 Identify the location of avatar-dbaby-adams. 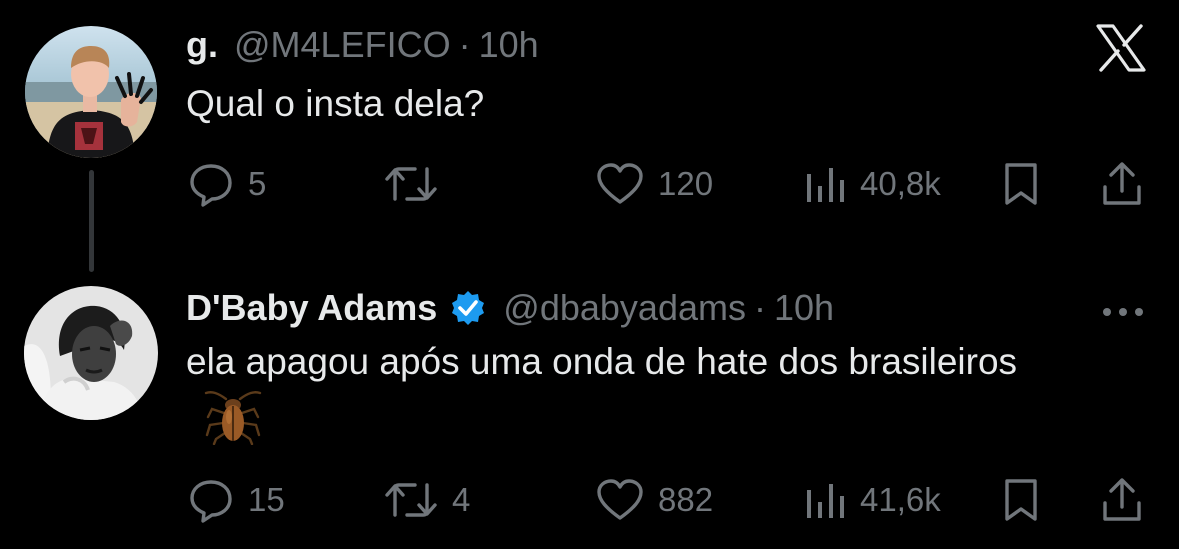
(91, 353).